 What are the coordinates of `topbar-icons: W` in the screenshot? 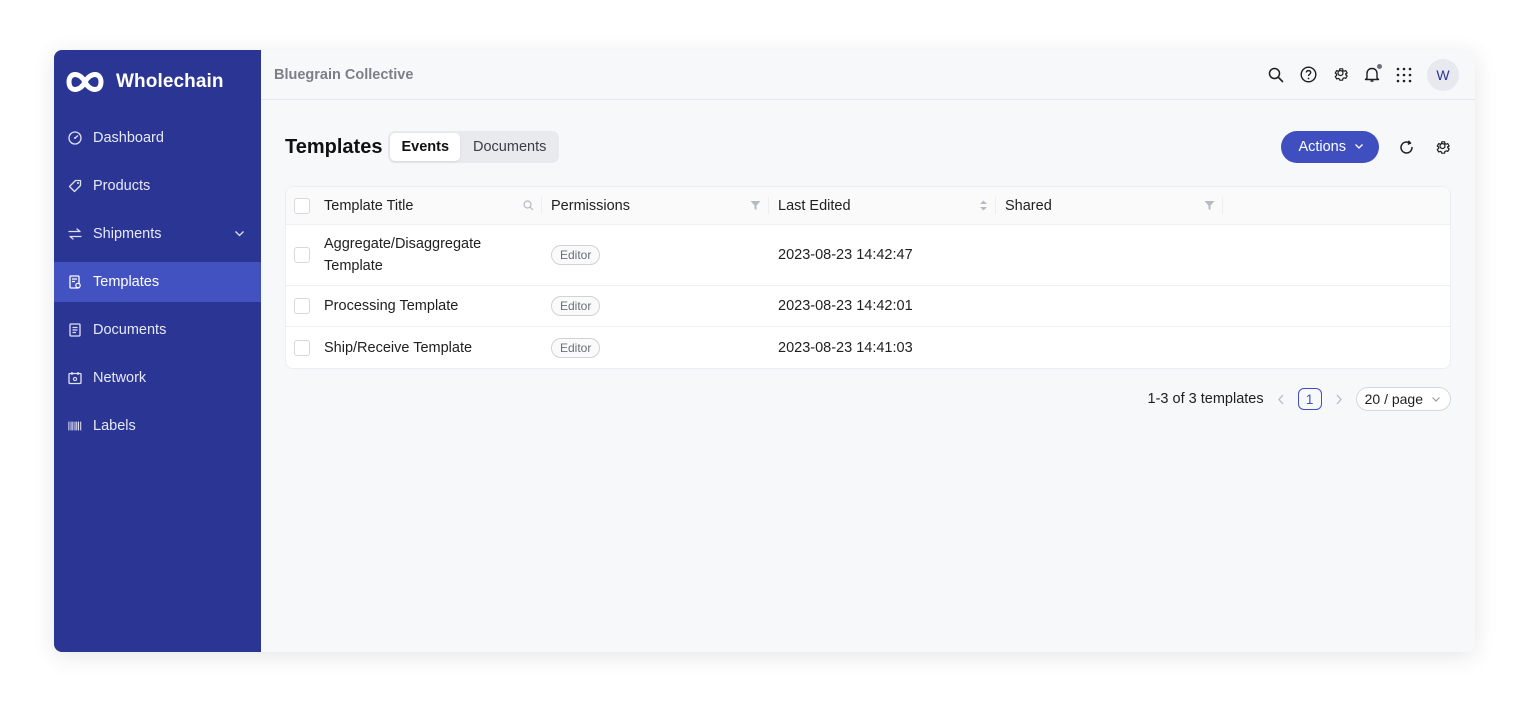 It's located at (1363, 74).